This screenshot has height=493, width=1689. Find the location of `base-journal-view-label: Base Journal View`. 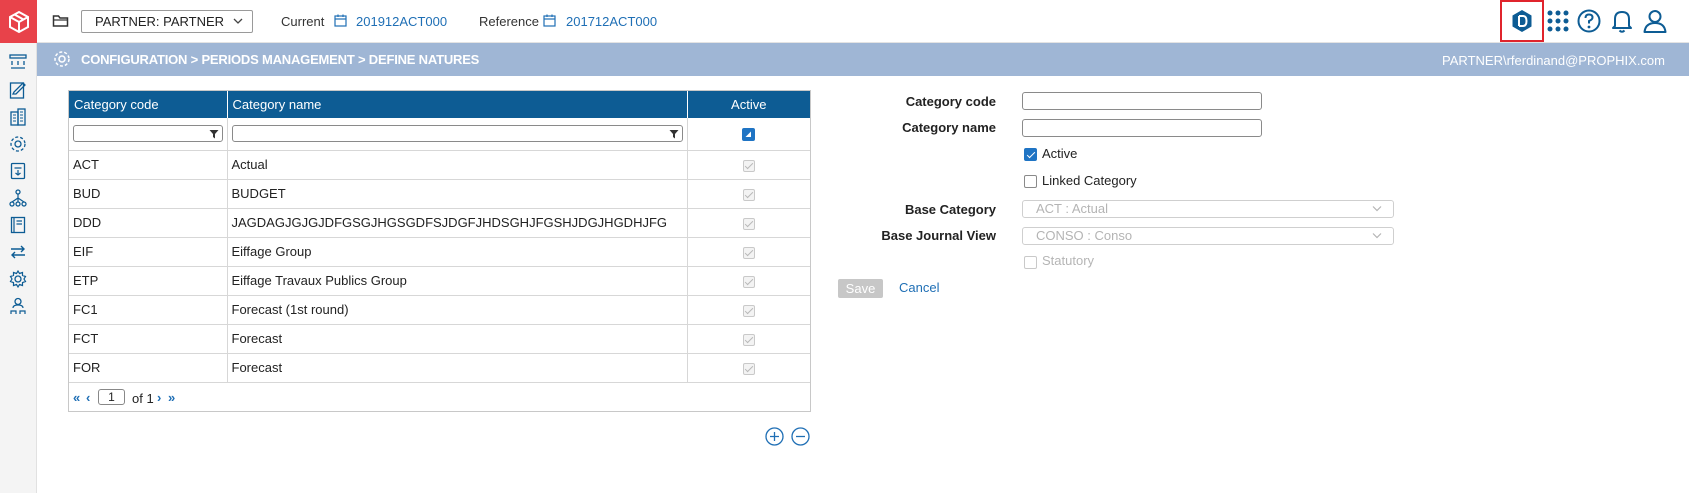

base-journal-view-label: Base Journal View is located at coordinates (938, 235).